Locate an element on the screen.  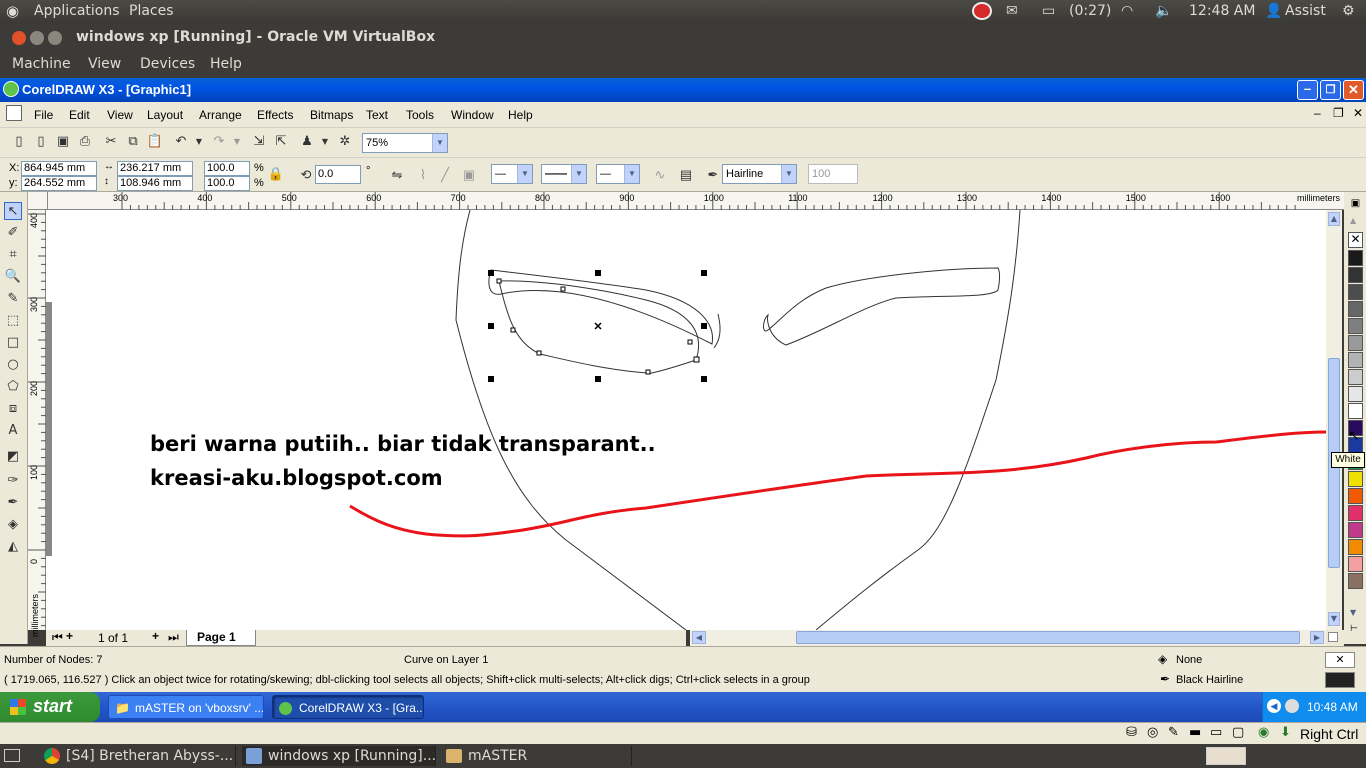
smart-fill-tool-icon: ⬚ is located at coordinates (13, 321).